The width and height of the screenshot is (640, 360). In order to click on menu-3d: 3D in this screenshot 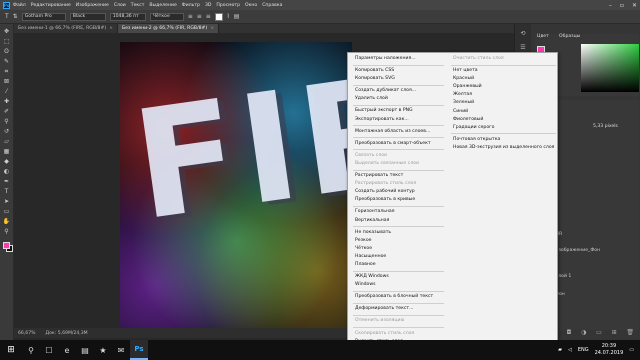, I will do `click(208, 5)`.